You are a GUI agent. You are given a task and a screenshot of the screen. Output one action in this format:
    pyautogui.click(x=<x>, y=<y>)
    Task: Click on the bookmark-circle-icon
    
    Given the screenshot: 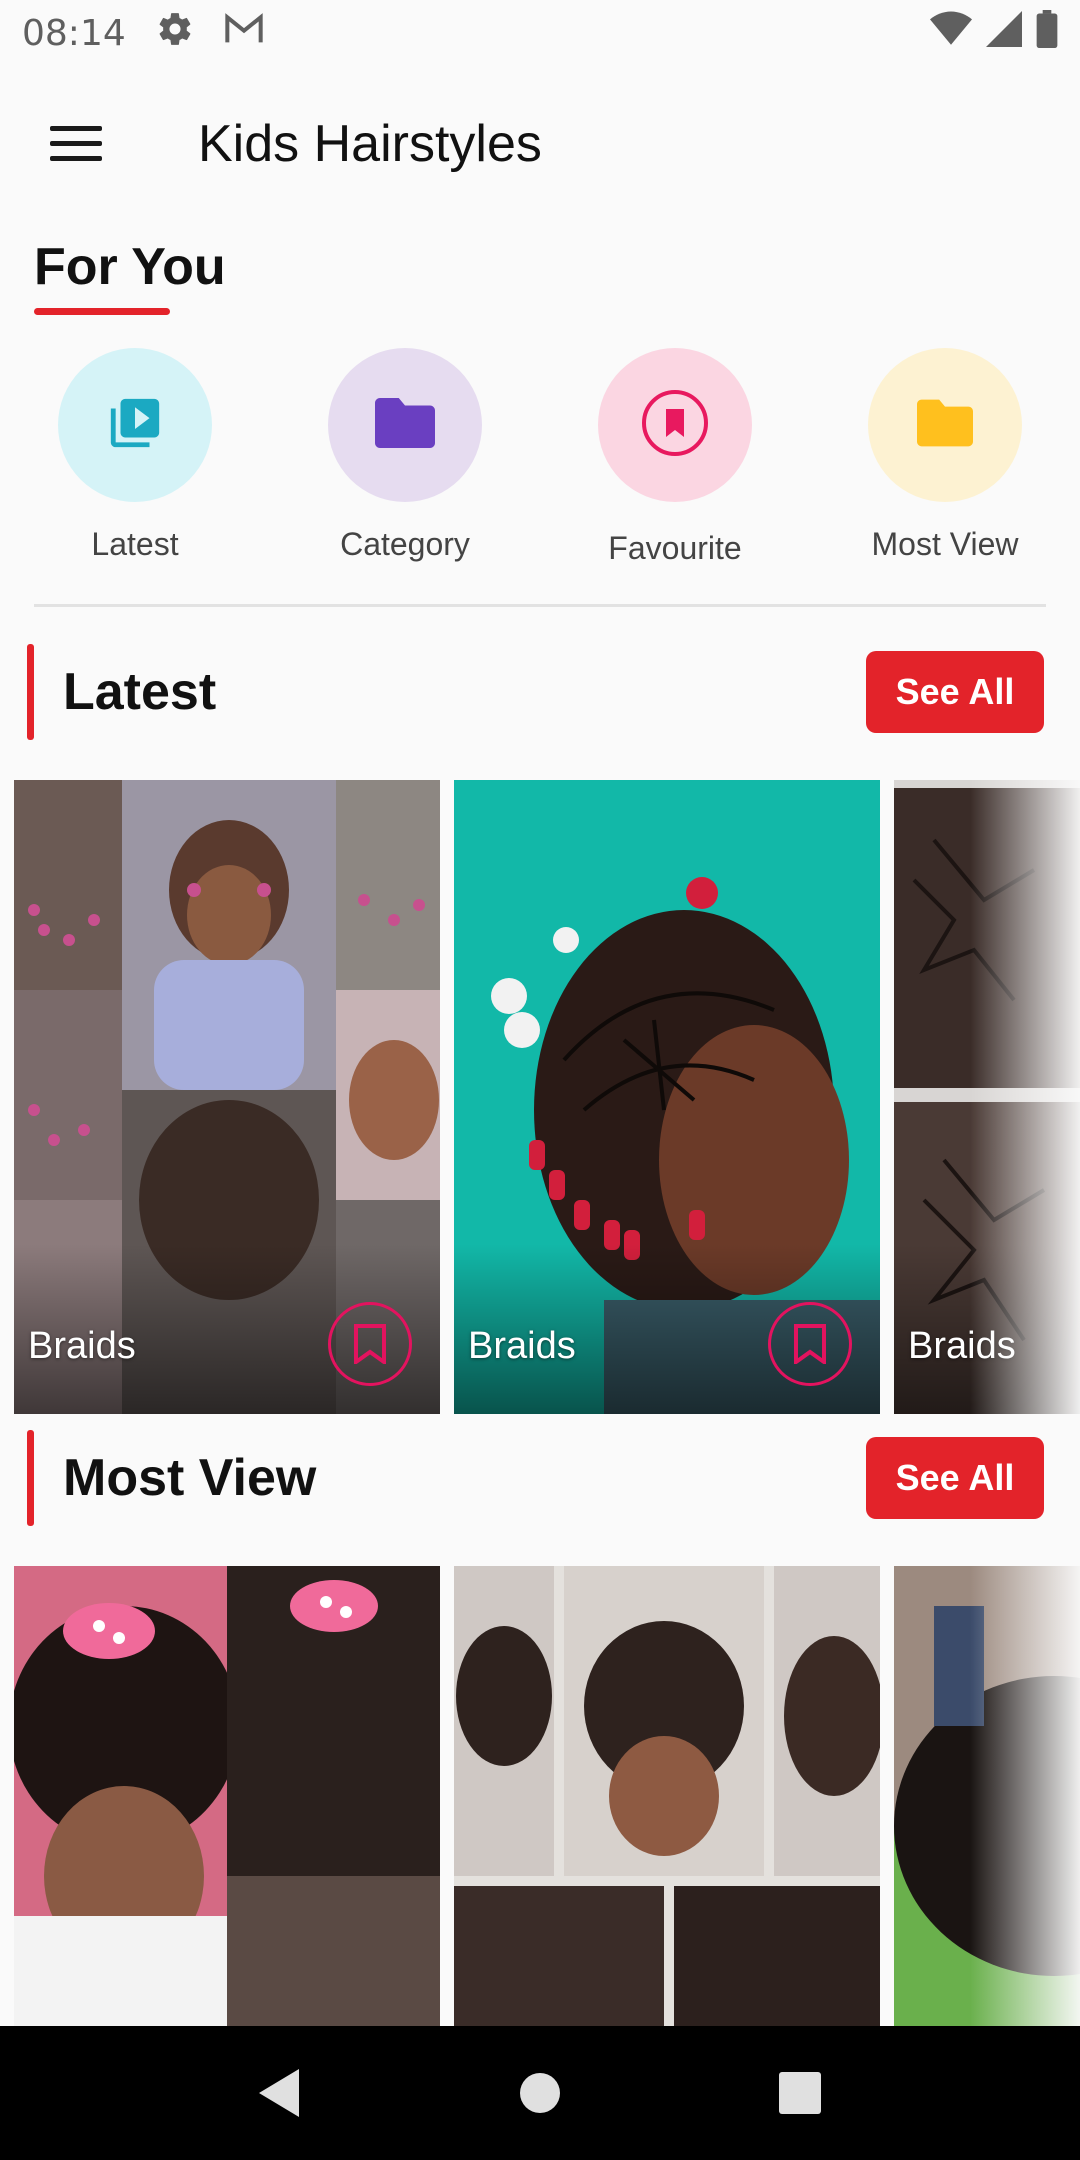 What is the action you would take?
    pyautogui.click(x=675, y=425)
    